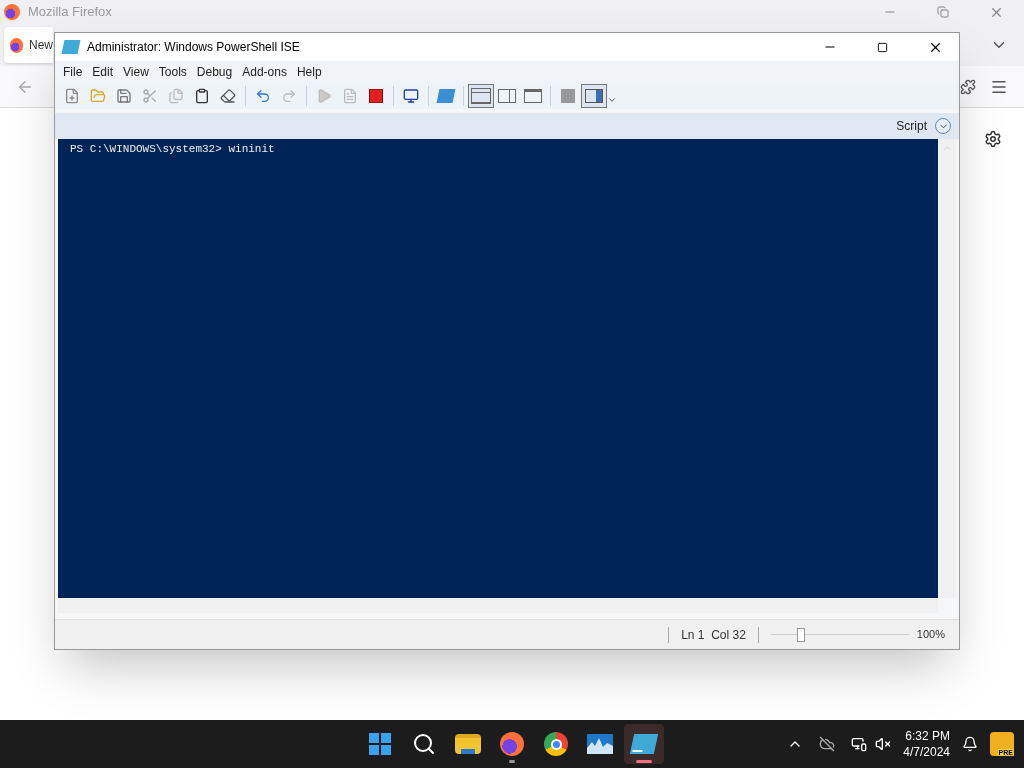 This screenshot has height=768, width=1024. What do you see at coordinates (103, 72) in the screenshot?
I see `menu-item: Edit` at bounding box center [103, 72].